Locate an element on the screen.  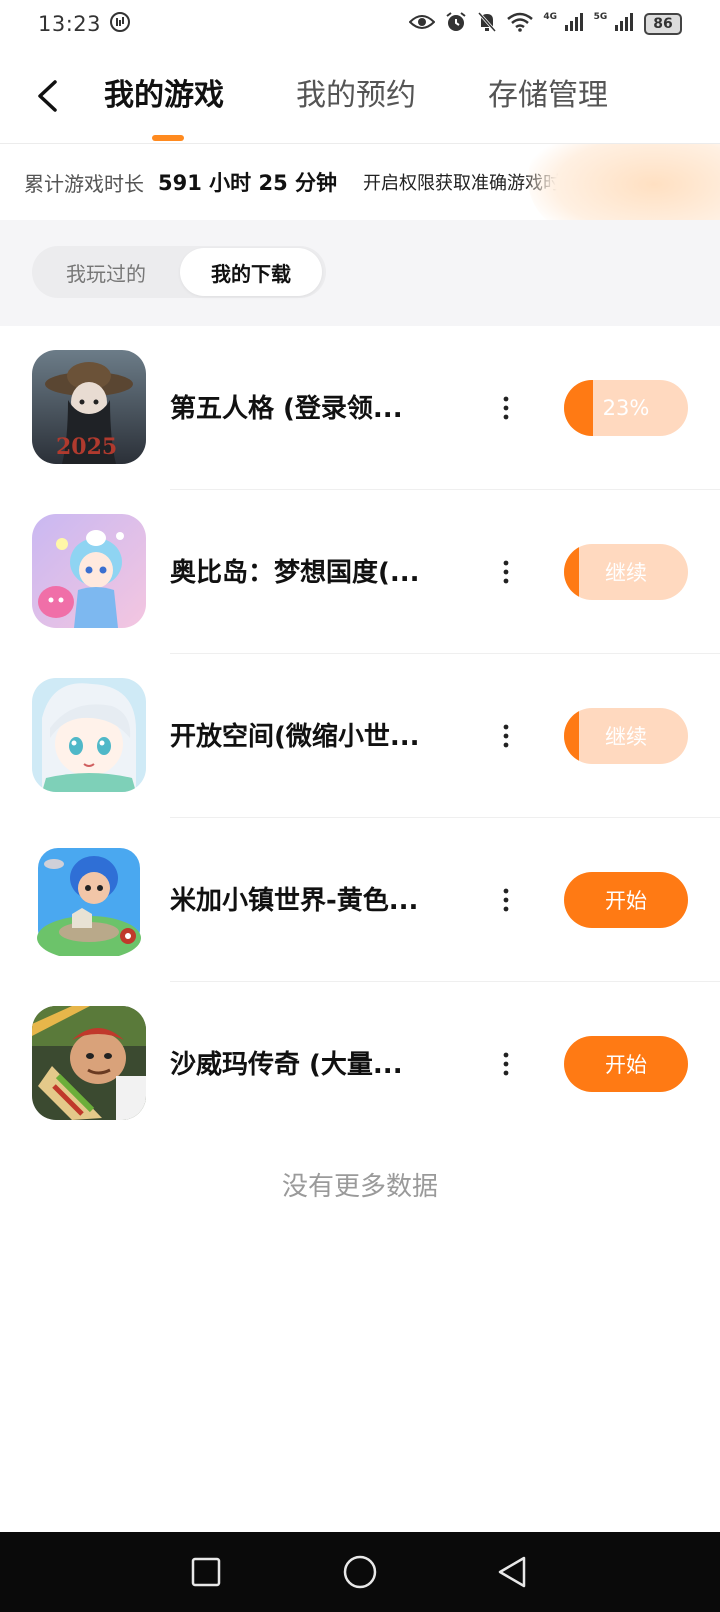
battery-indicator: 86 is located at coordinates (663, 24).